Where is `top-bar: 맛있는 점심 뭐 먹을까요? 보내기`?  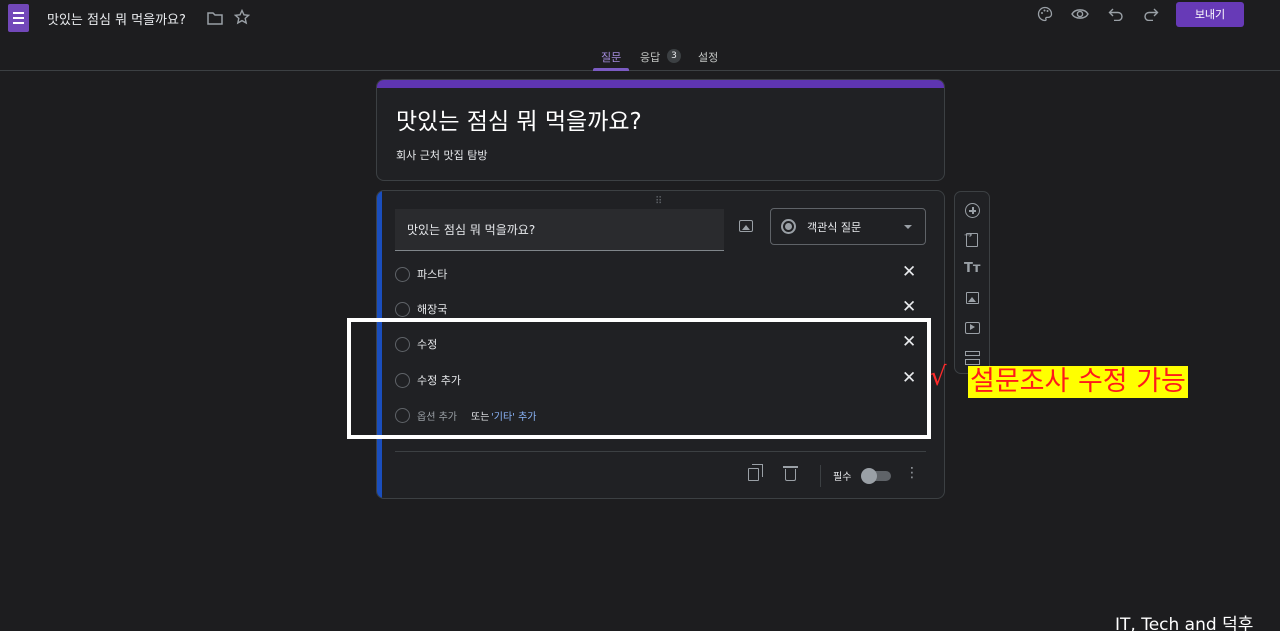 top-bar: 맛있는 점심 뭐 먹을까요? 보내기 is located at coordinates (640, 19).